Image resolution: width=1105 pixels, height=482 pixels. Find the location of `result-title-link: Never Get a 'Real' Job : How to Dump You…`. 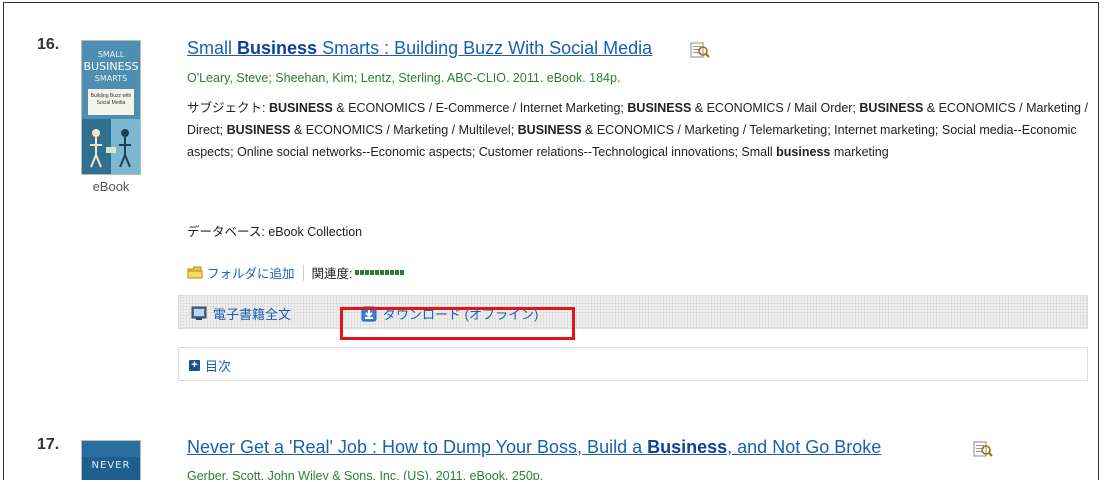

result-title-link: Never Get a 'Real' Job : How to Dump You… is located at coordinates (534, 447).